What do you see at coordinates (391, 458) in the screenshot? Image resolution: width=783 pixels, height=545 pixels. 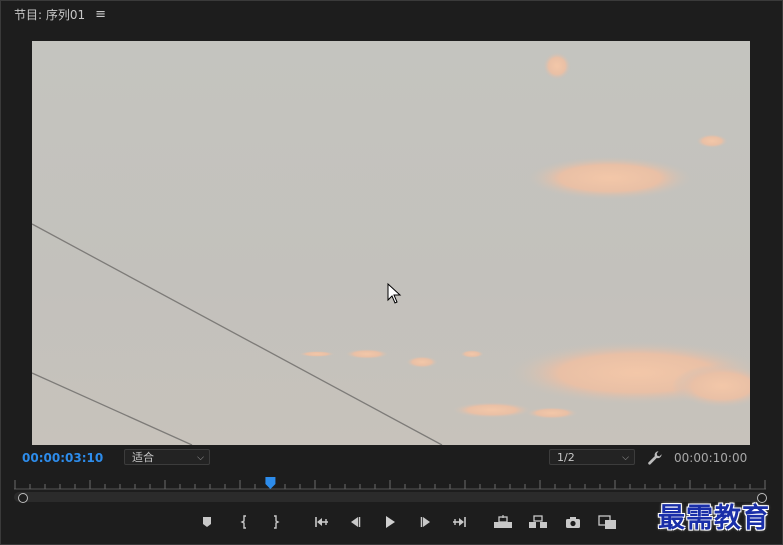 I see `time-bar: 00:00:03:10 适合 ⌵ 1/2 ⌵ 00:00:10:00` at bounding box center [391, 458].